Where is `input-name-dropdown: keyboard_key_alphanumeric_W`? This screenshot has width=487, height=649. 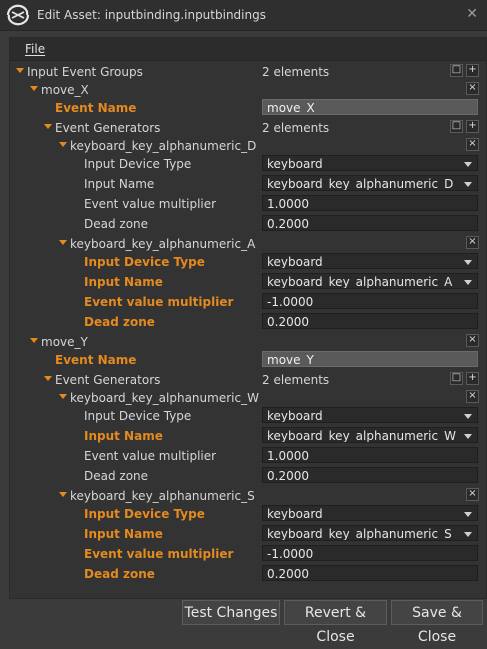 input-name-dropdown: keyboard_key_alphanumeric_W is located at coordinates (370, 435).